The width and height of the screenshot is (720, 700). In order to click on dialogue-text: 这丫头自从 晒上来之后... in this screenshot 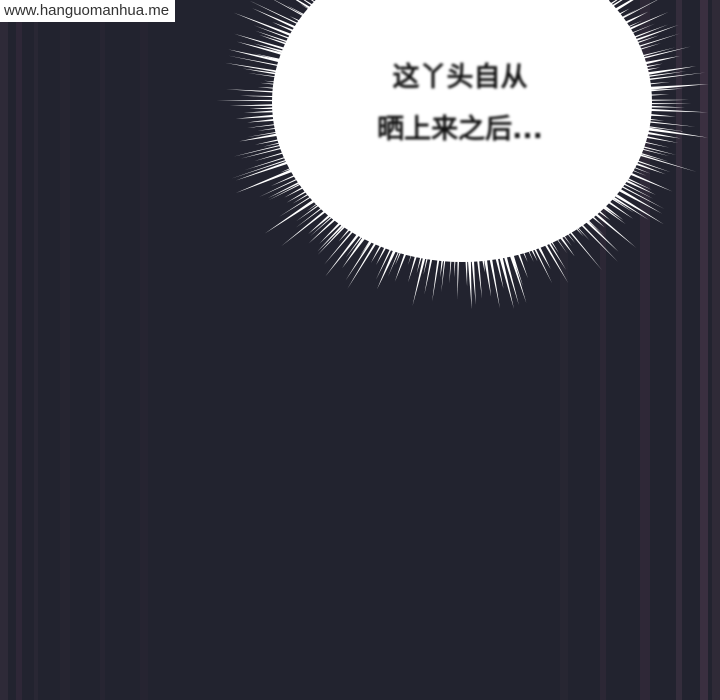, I will do `click(460, 104)`.